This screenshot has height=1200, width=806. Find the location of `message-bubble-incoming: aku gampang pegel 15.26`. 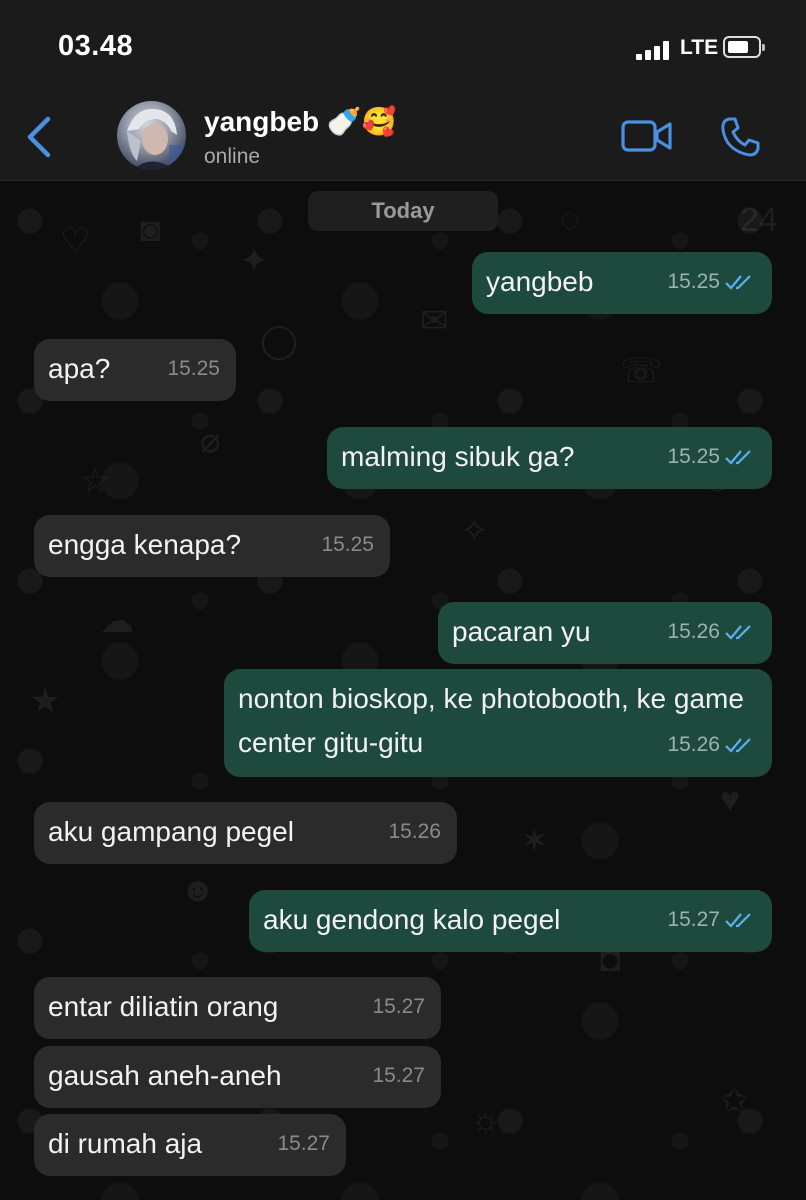

message-bubble-incoming: aku gampang pegel 15.26 is located at coordinates (245, 833).